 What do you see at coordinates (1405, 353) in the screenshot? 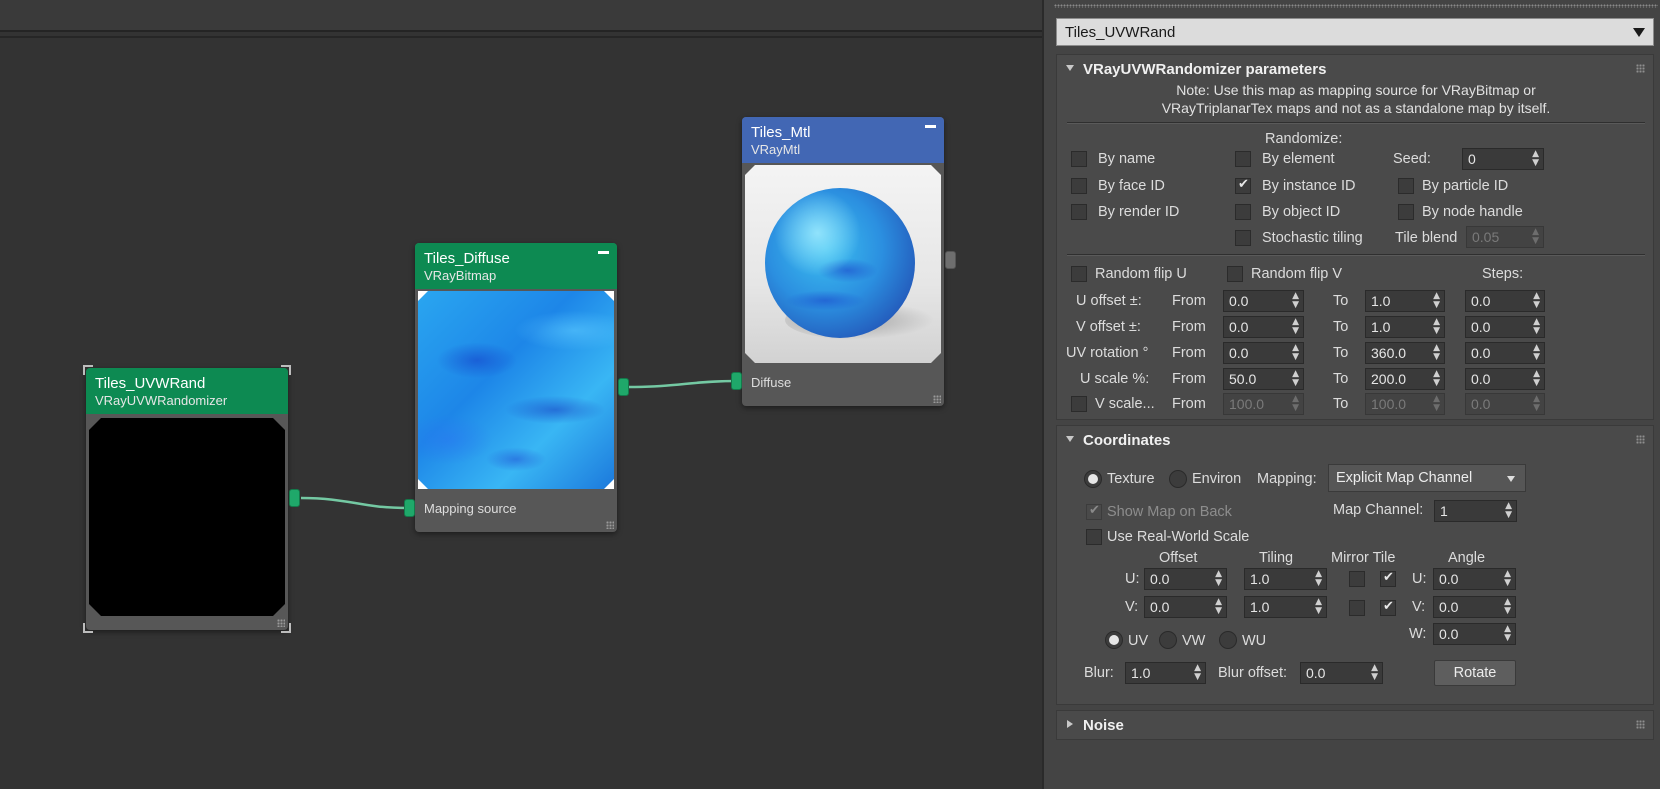
I see `uv-rotation-to-spinner: 360.0 ▲ ▼` at bounding box center [1405, 353].